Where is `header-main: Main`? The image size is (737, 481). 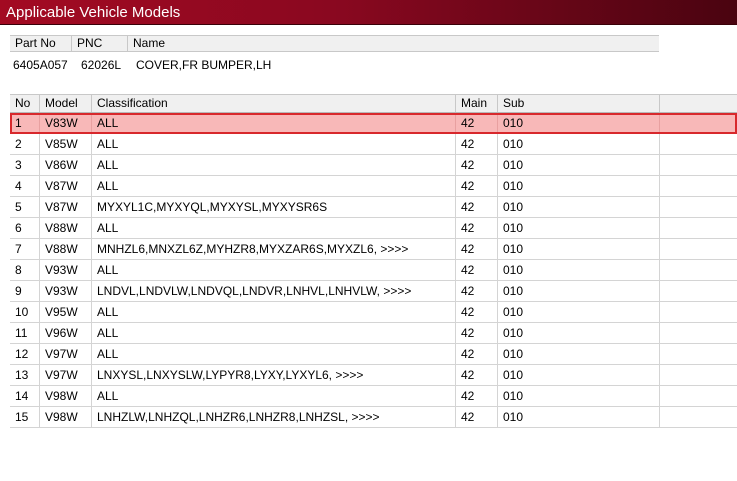
header-main: Main is located at coordinates (477, 103).